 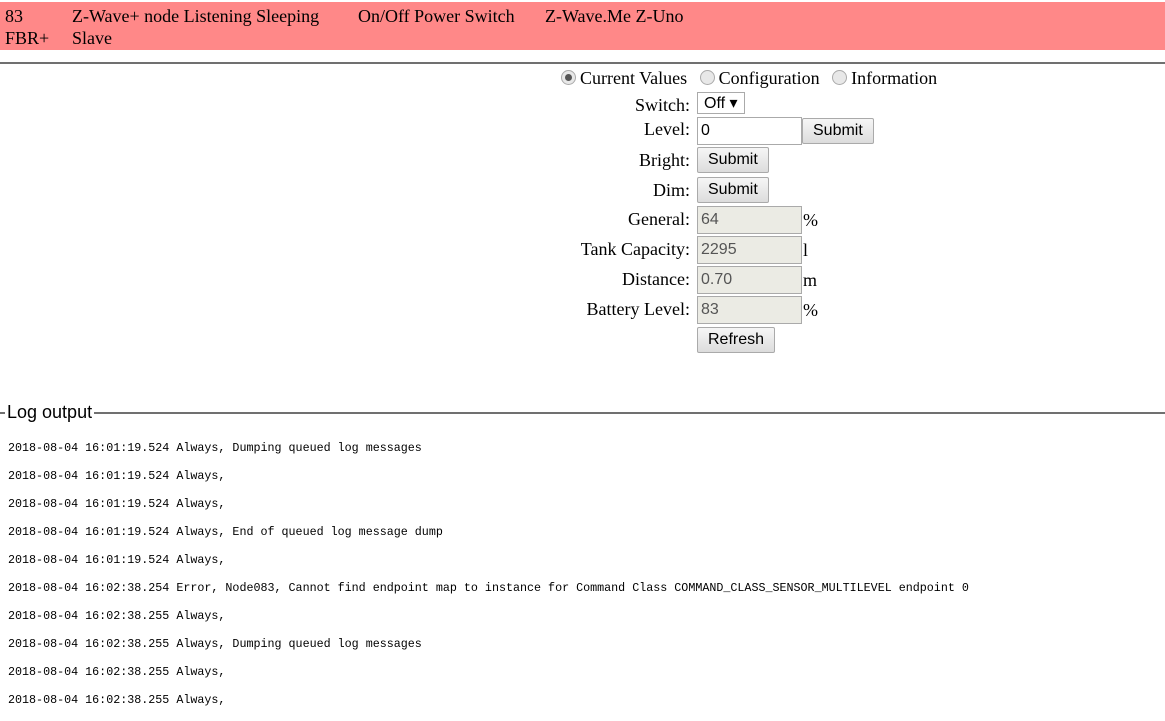 What do you see at coordinates (27, 38) in the screenshot?
I see `node-basic: FBR+` at bounding box center [27, 38].